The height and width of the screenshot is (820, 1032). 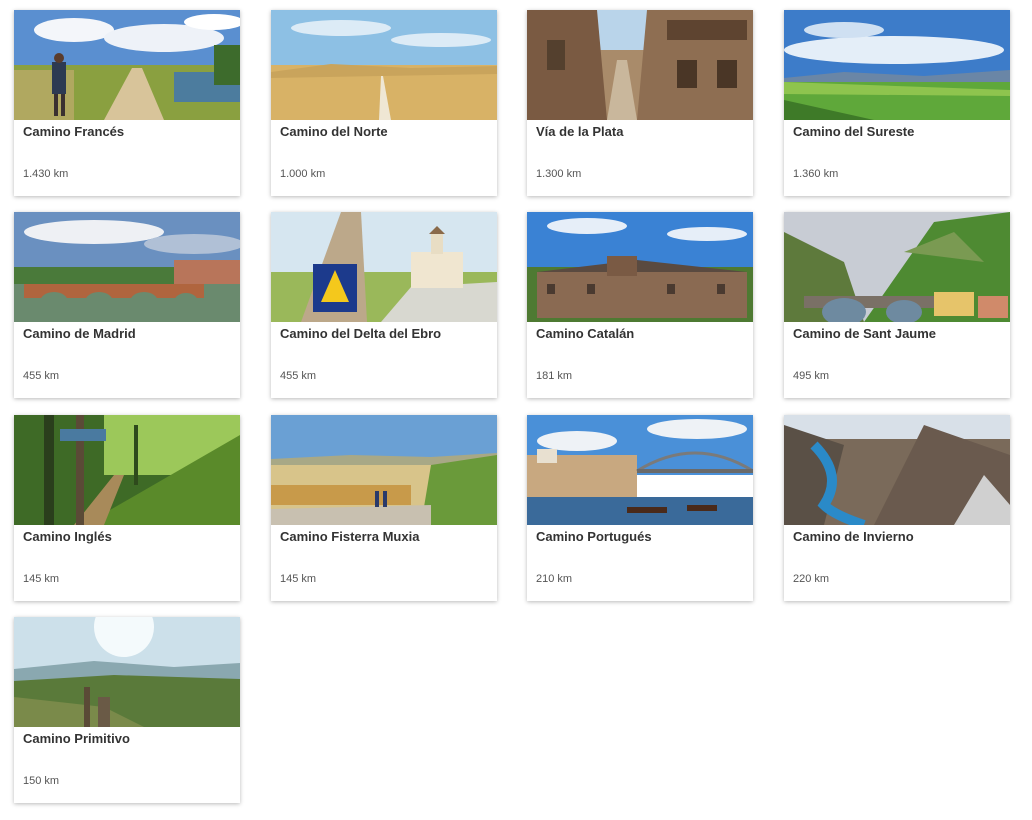 I want to click on route-card-sant-jaume: Camino de Sant Jaume 495 km, so click(x=897, y=305).